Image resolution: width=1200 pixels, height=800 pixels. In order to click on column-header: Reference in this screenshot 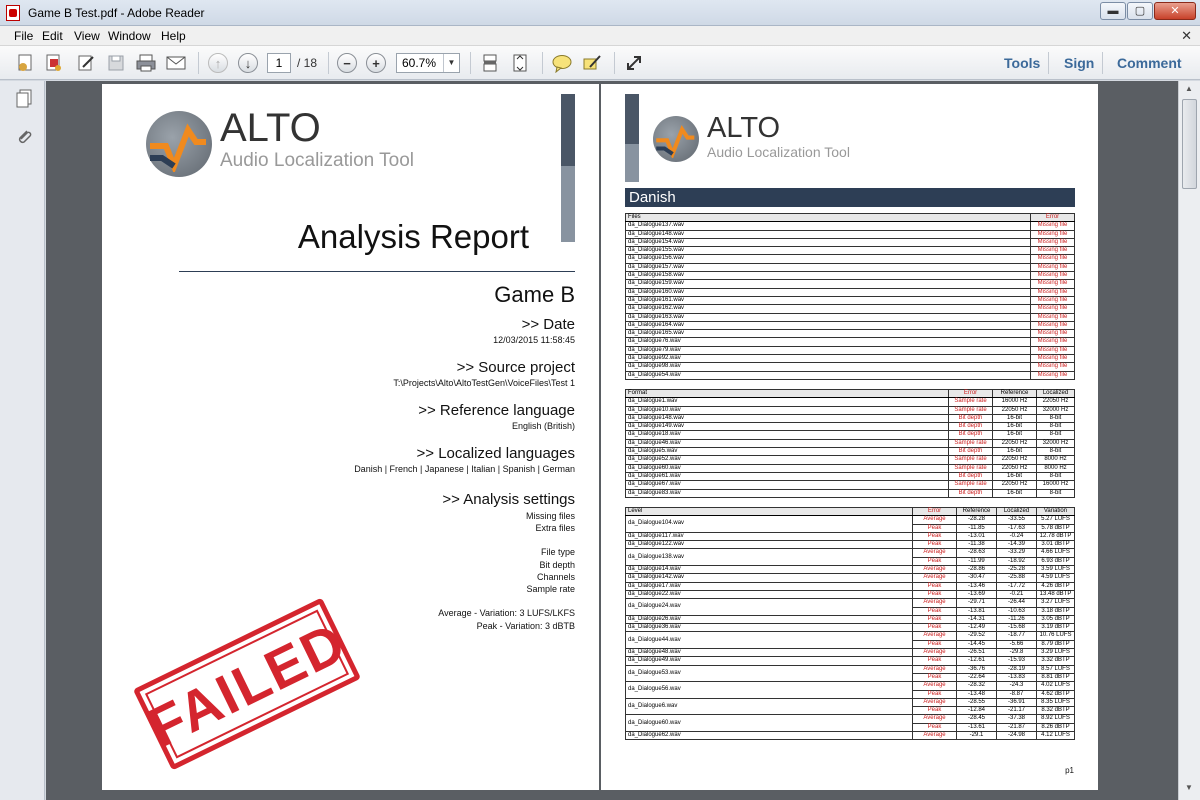, I will do `click(1014, 393)`.